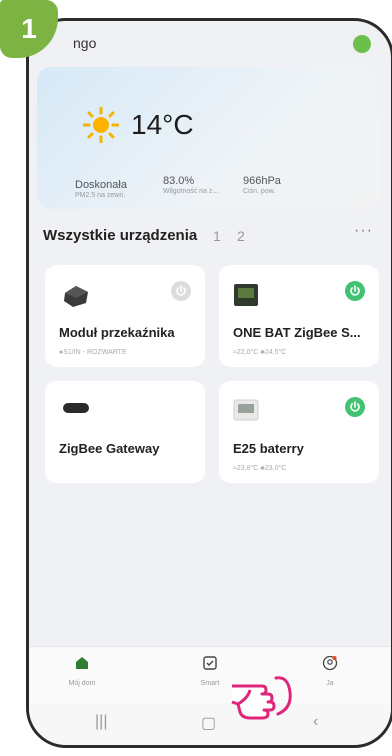  I want to click on profile-icon, so click(330, 663).